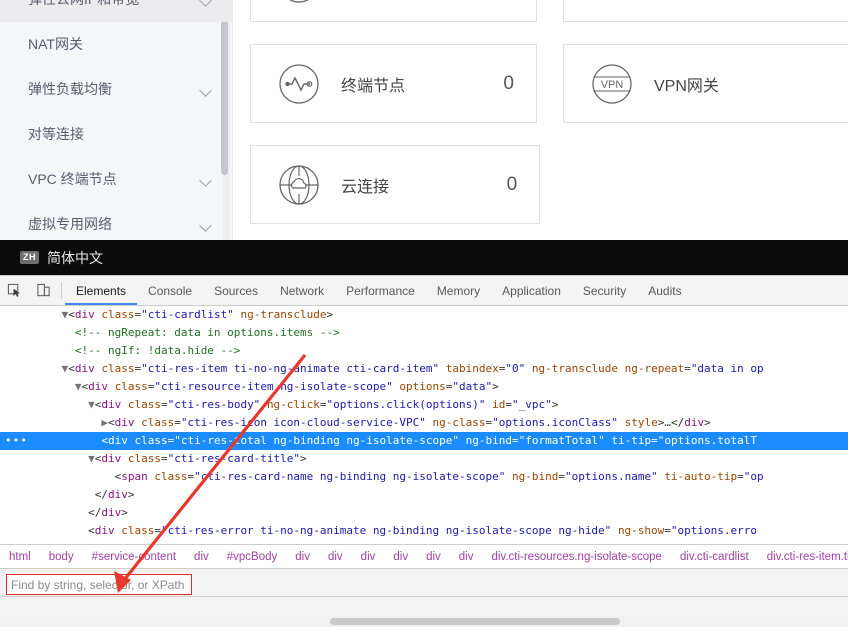 This screenshot has height=627, width=848. I want to click on device-toolbar-icon, so click(43, 290).